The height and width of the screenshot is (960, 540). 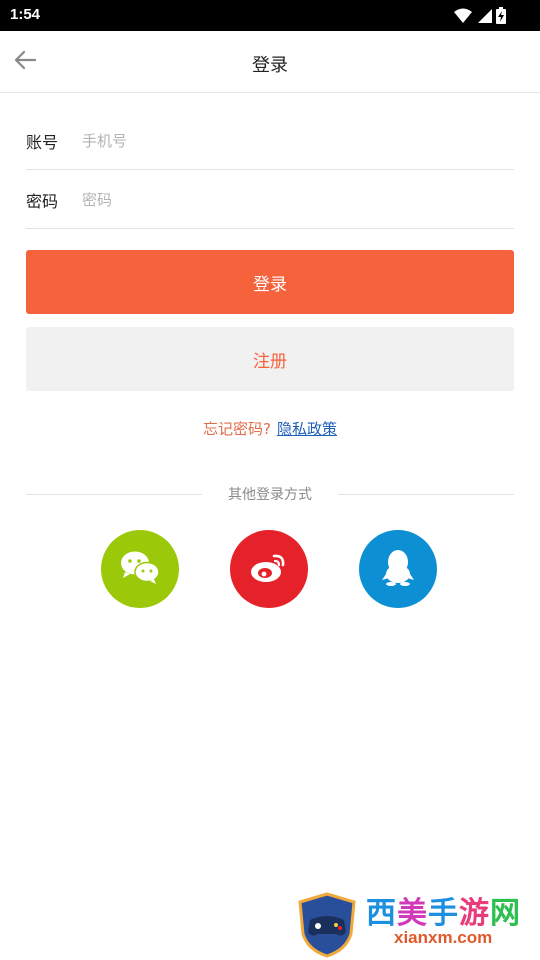 What do you see at coordinates (42, 201) in the screenshot?
I see `password-label: 密码` at bounding box center [42, 201].